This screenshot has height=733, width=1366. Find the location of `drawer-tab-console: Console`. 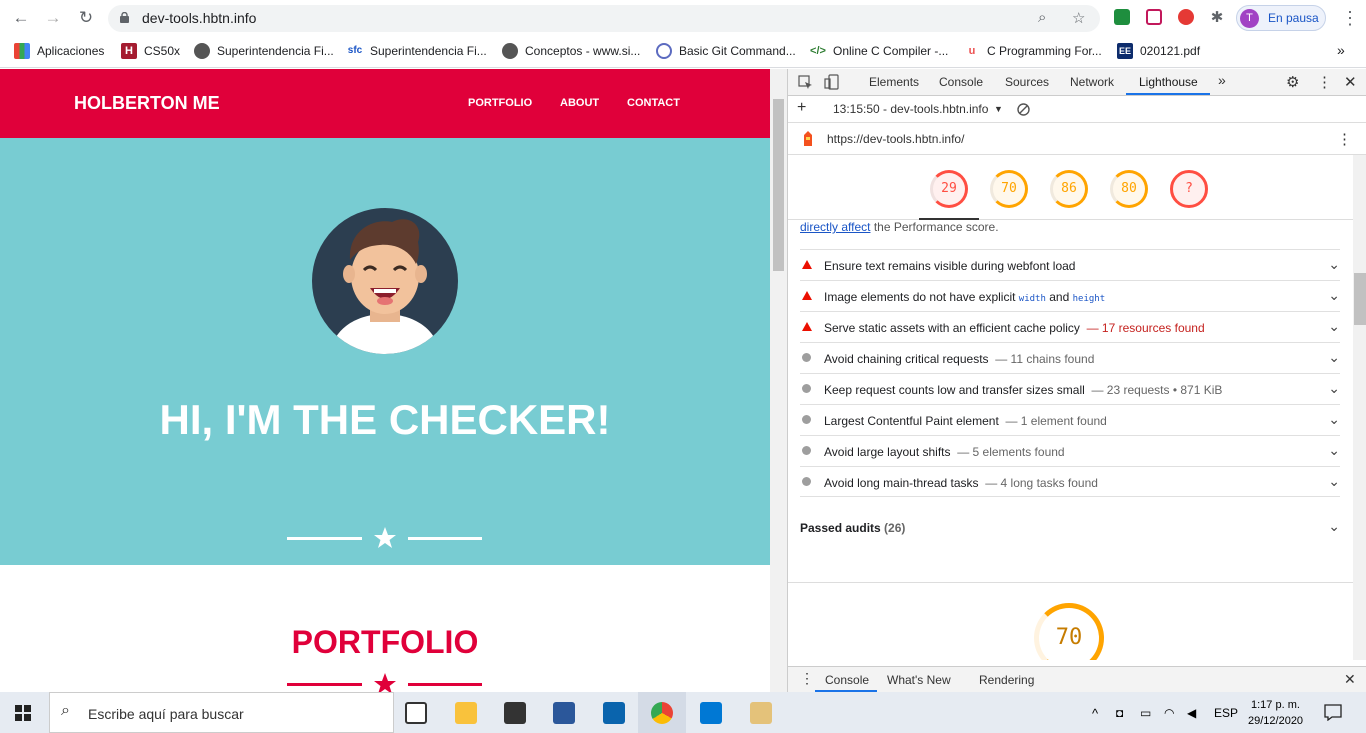

drawer-tab-console: Console is located at coordinates (847, 680).